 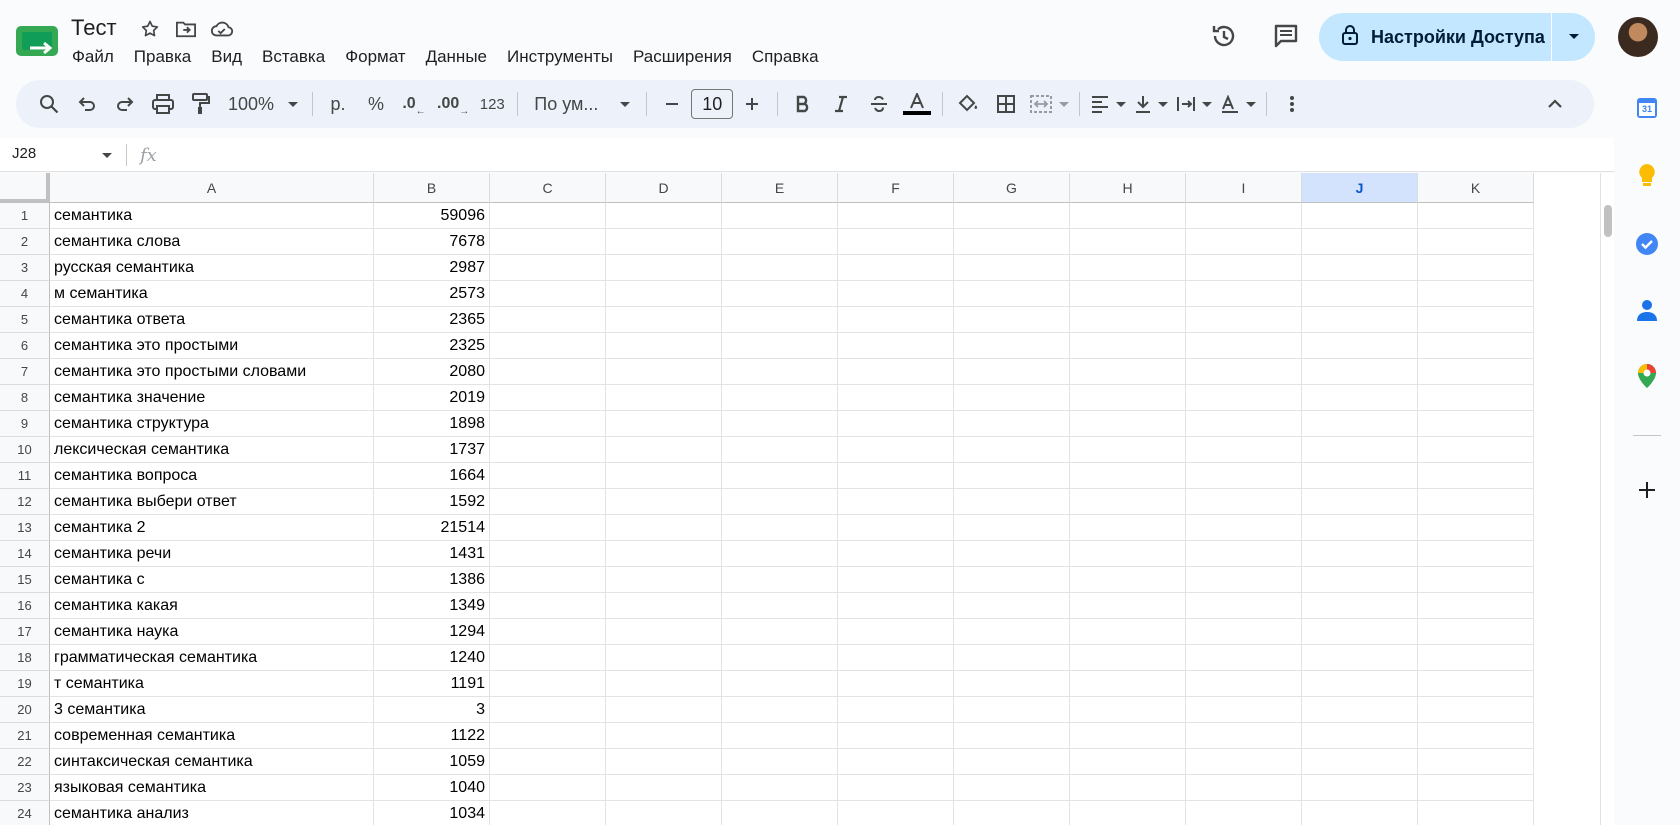 What do you see at coordinates (548, 658) in the screenshot?
I see `cell-c18` at bounding box center [548, 658].